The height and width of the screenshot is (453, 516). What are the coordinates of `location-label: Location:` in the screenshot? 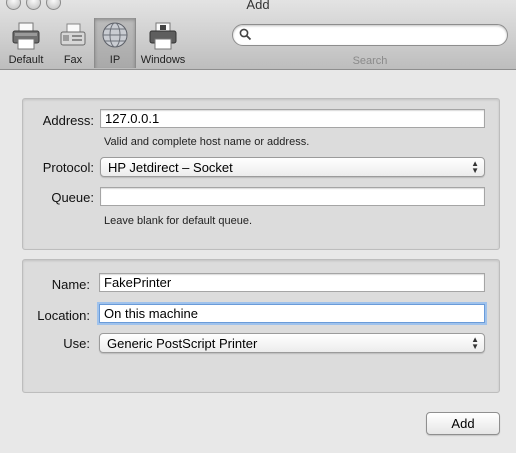 It's located at (63, 315).